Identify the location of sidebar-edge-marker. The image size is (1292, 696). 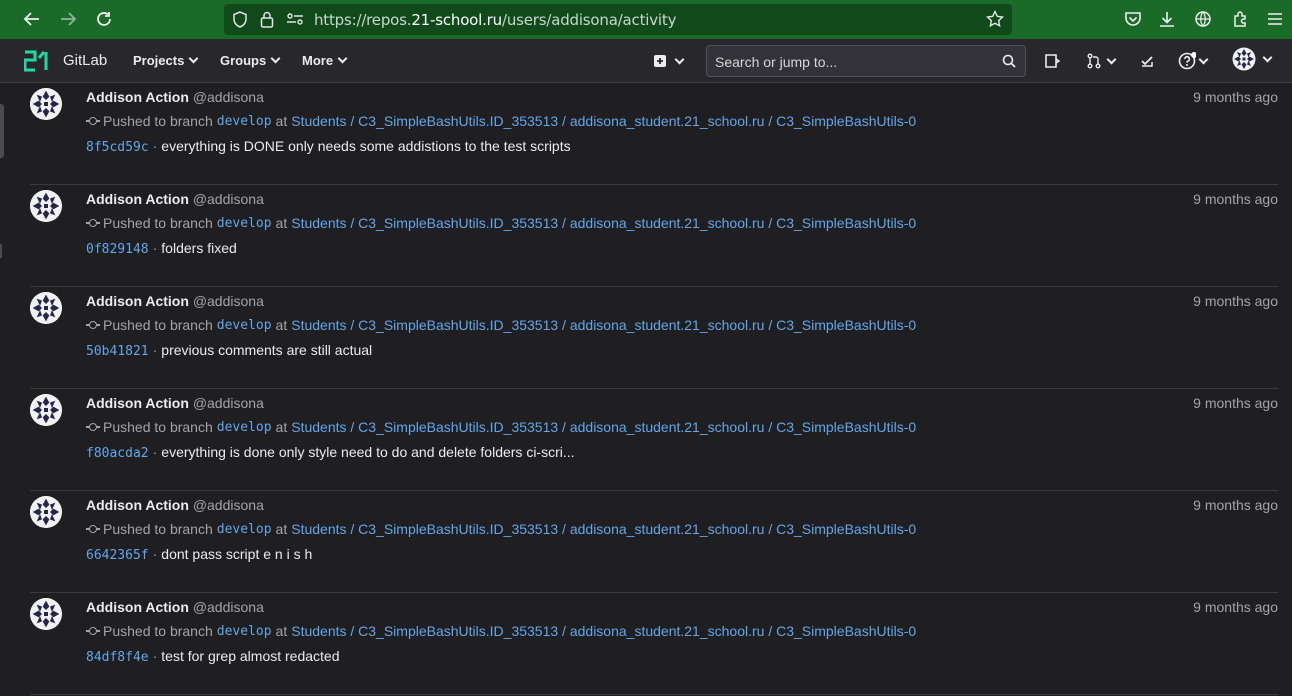
(1, 251).